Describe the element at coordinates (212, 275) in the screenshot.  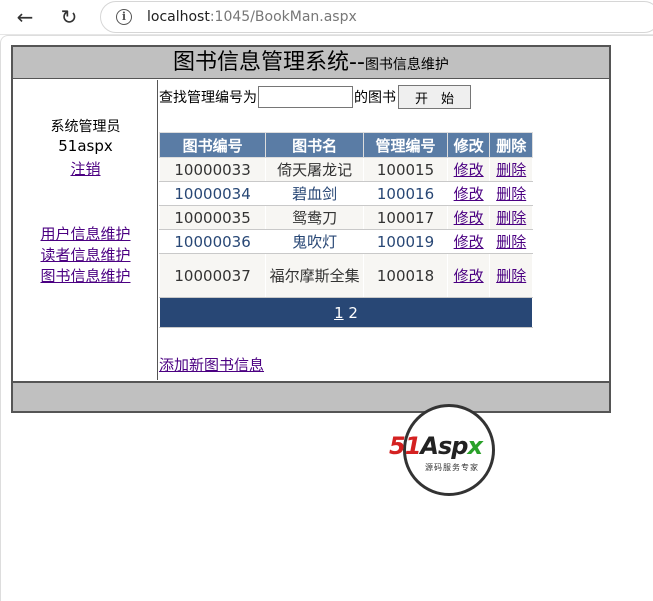
I see `cell-book-id: 10000037` at that location.